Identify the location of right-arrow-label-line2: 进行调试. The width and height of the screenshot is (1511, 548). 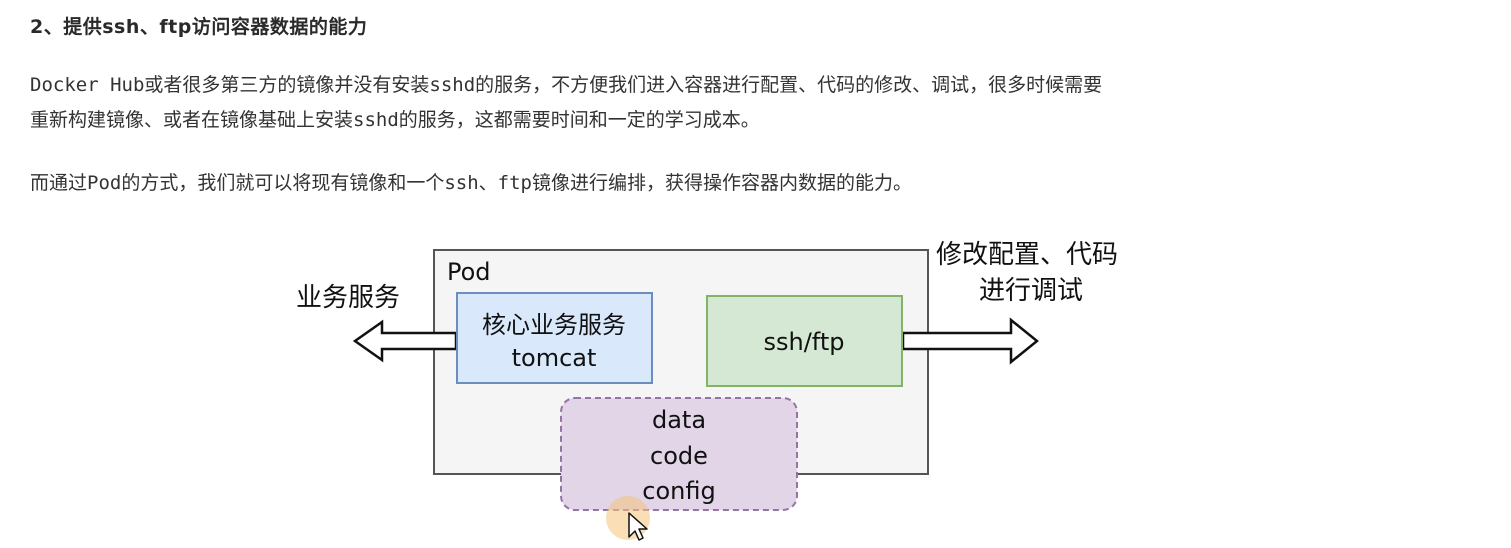
(1031, 291).